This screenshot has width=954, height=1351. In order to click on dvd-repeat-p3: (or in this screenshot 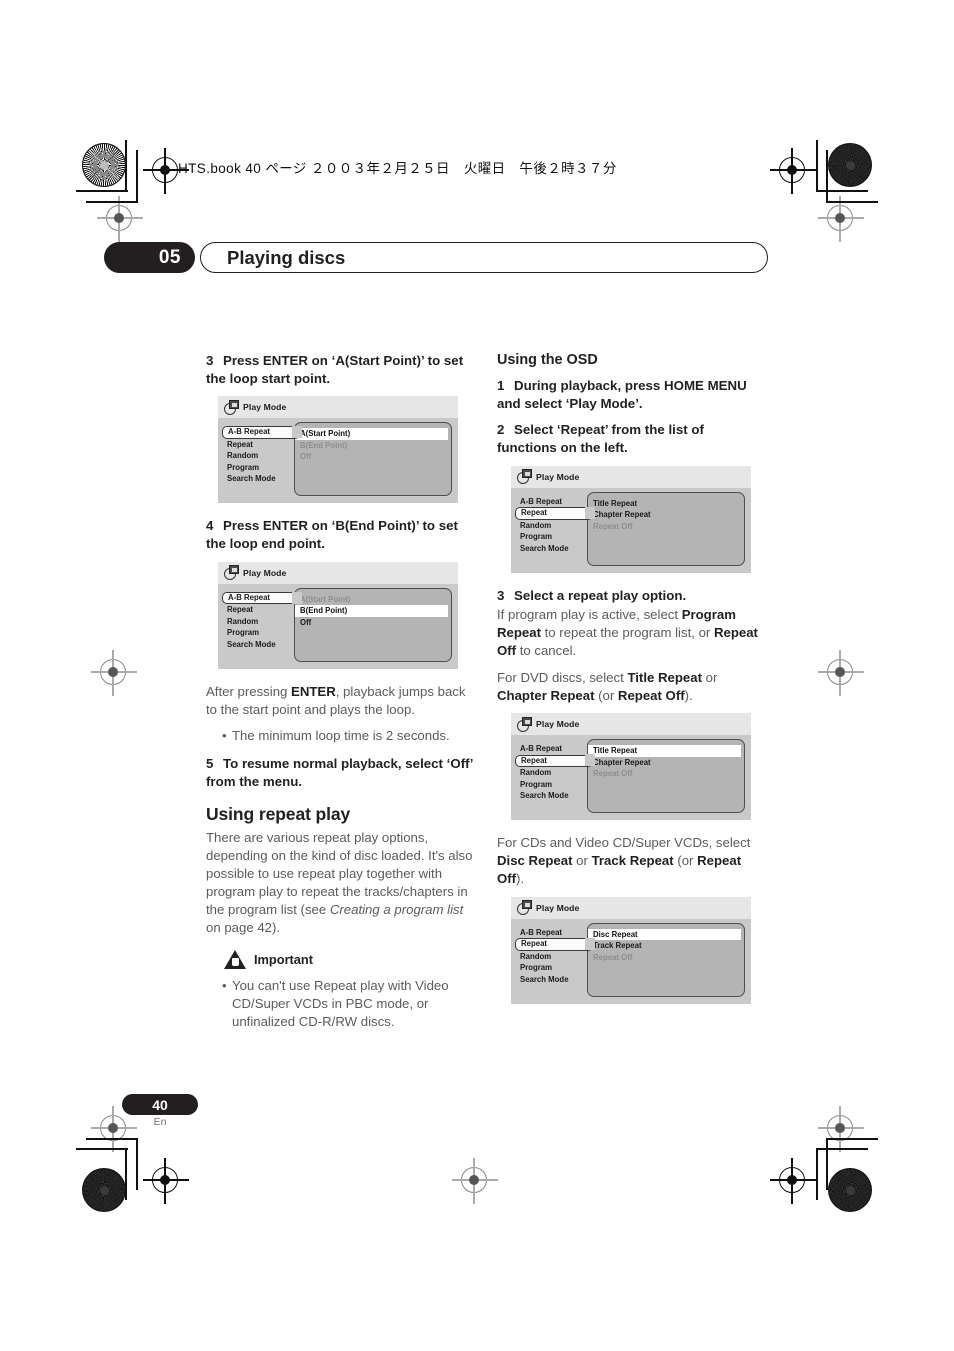, I will do `click(606, 695)`.